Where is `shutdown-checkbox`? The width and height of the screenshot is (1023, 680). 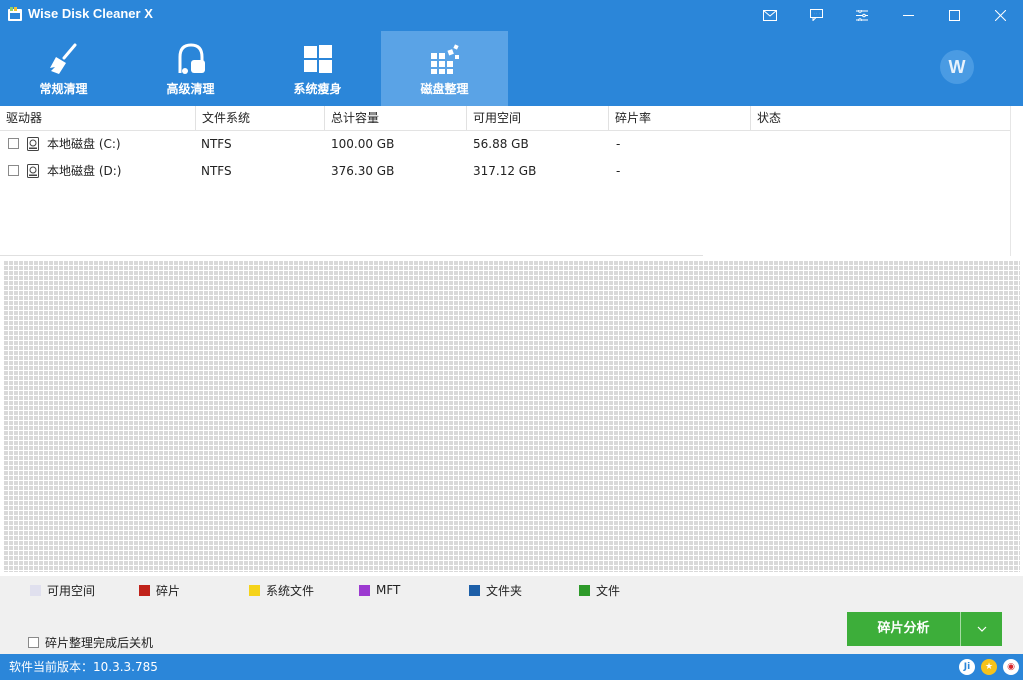
shutdown-checkbox is located at coordinates (33, 642).